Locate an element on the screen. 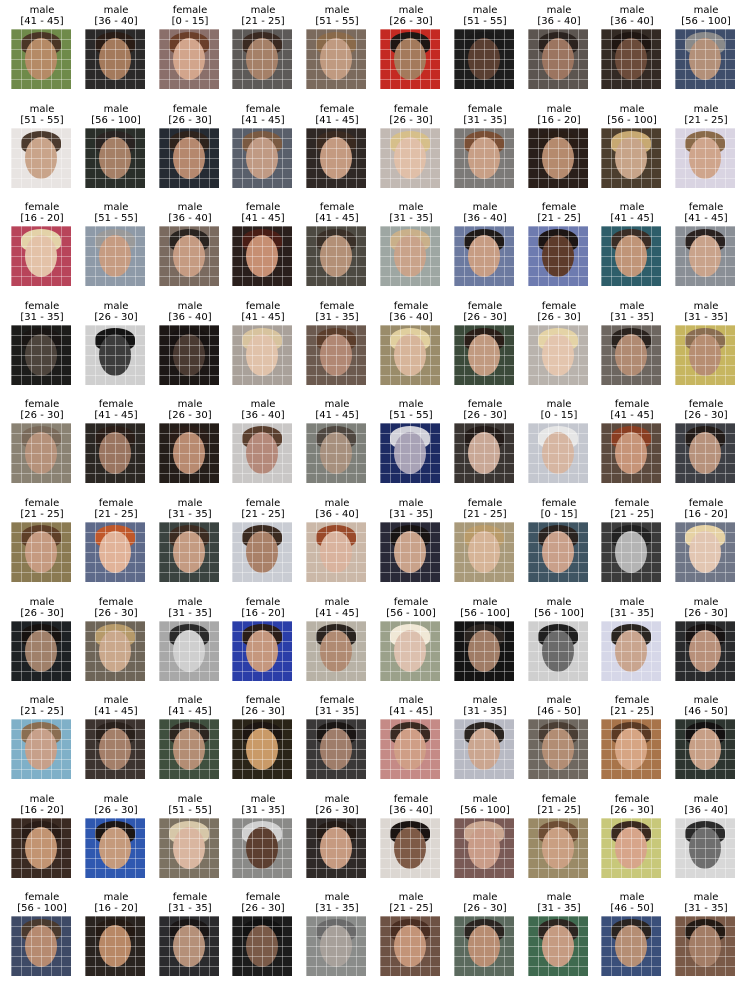  face-tile: male [0 - 15] is located at coordinates (559, 441).